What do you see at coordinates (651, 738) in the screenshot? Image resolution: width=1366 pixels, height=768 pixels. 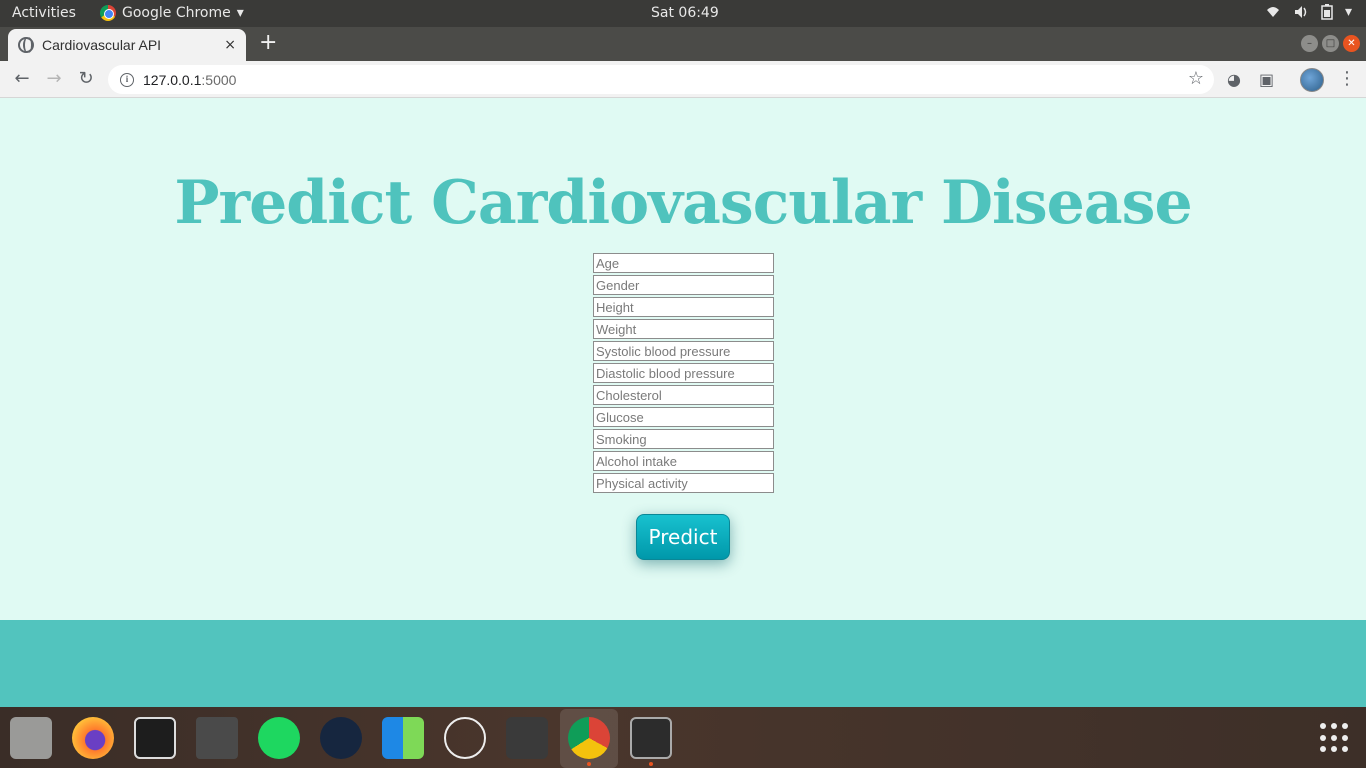 I see `terminal-icon` at bounding box center [651, 738].